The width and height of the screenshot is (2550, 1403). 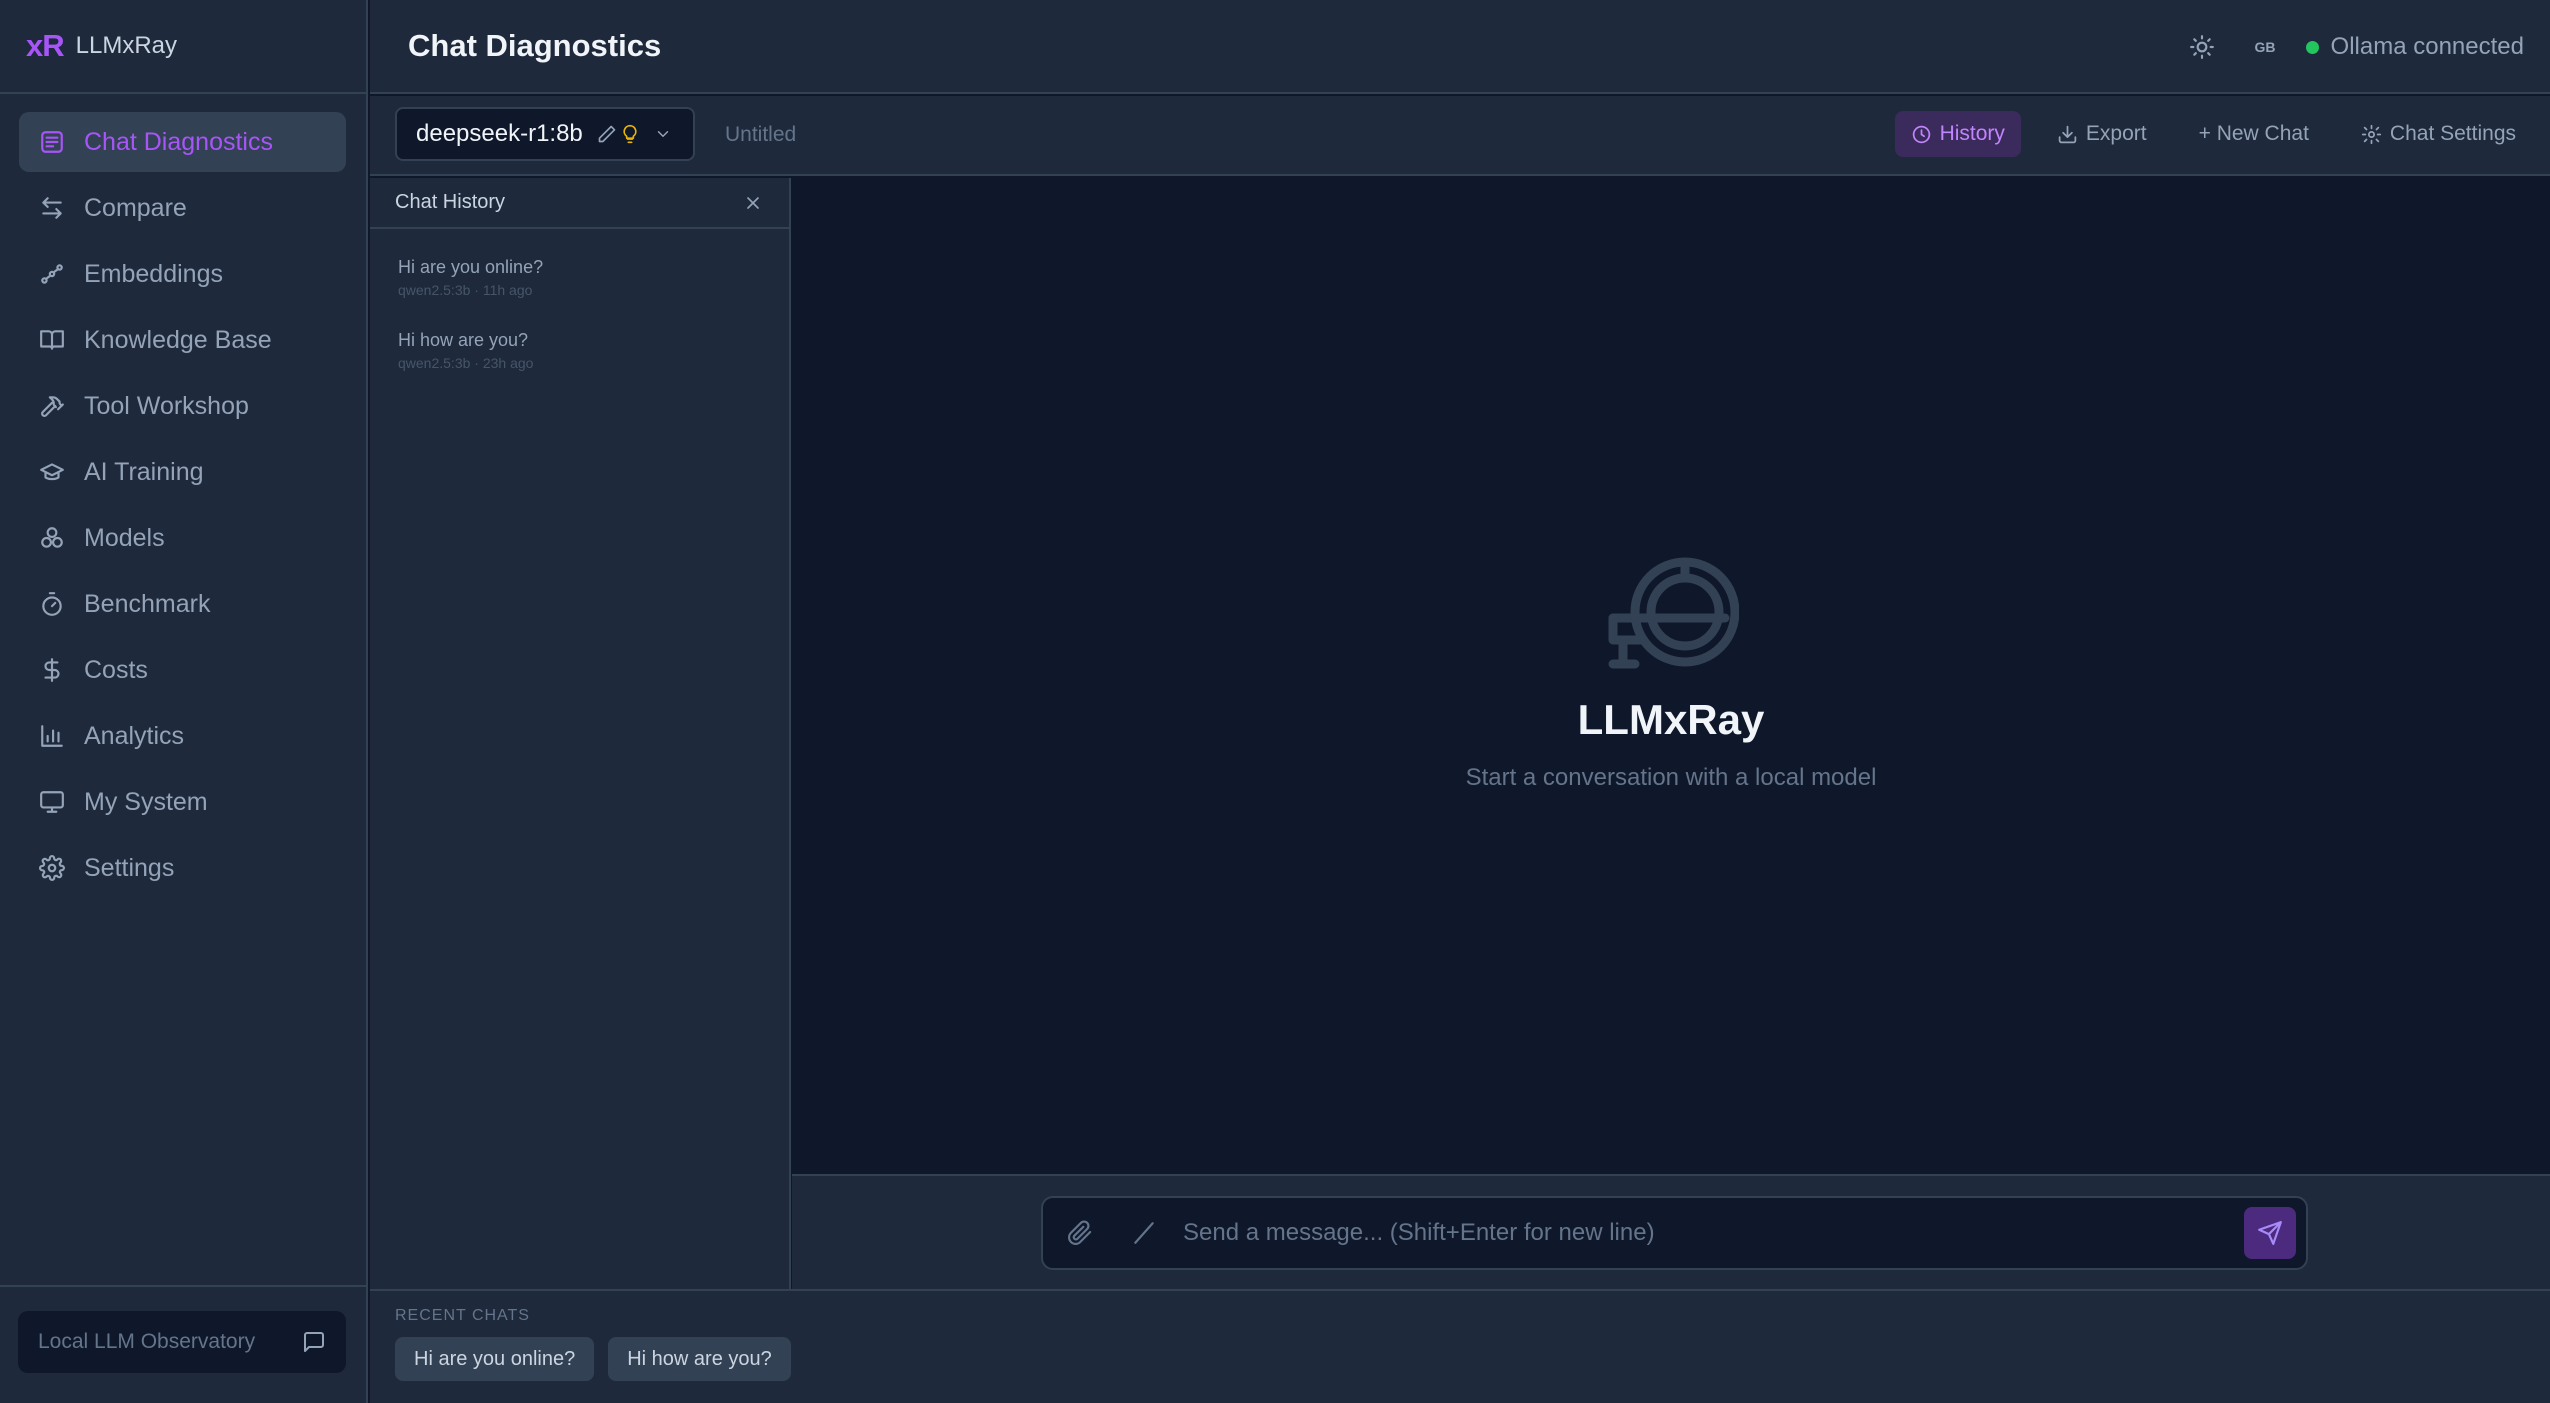 What do you see at coordinates (466, 363) in the screenshot?
I see `history-item-meta: qwen2.5:3b · 23h ago` at bounding box center [466, 363].